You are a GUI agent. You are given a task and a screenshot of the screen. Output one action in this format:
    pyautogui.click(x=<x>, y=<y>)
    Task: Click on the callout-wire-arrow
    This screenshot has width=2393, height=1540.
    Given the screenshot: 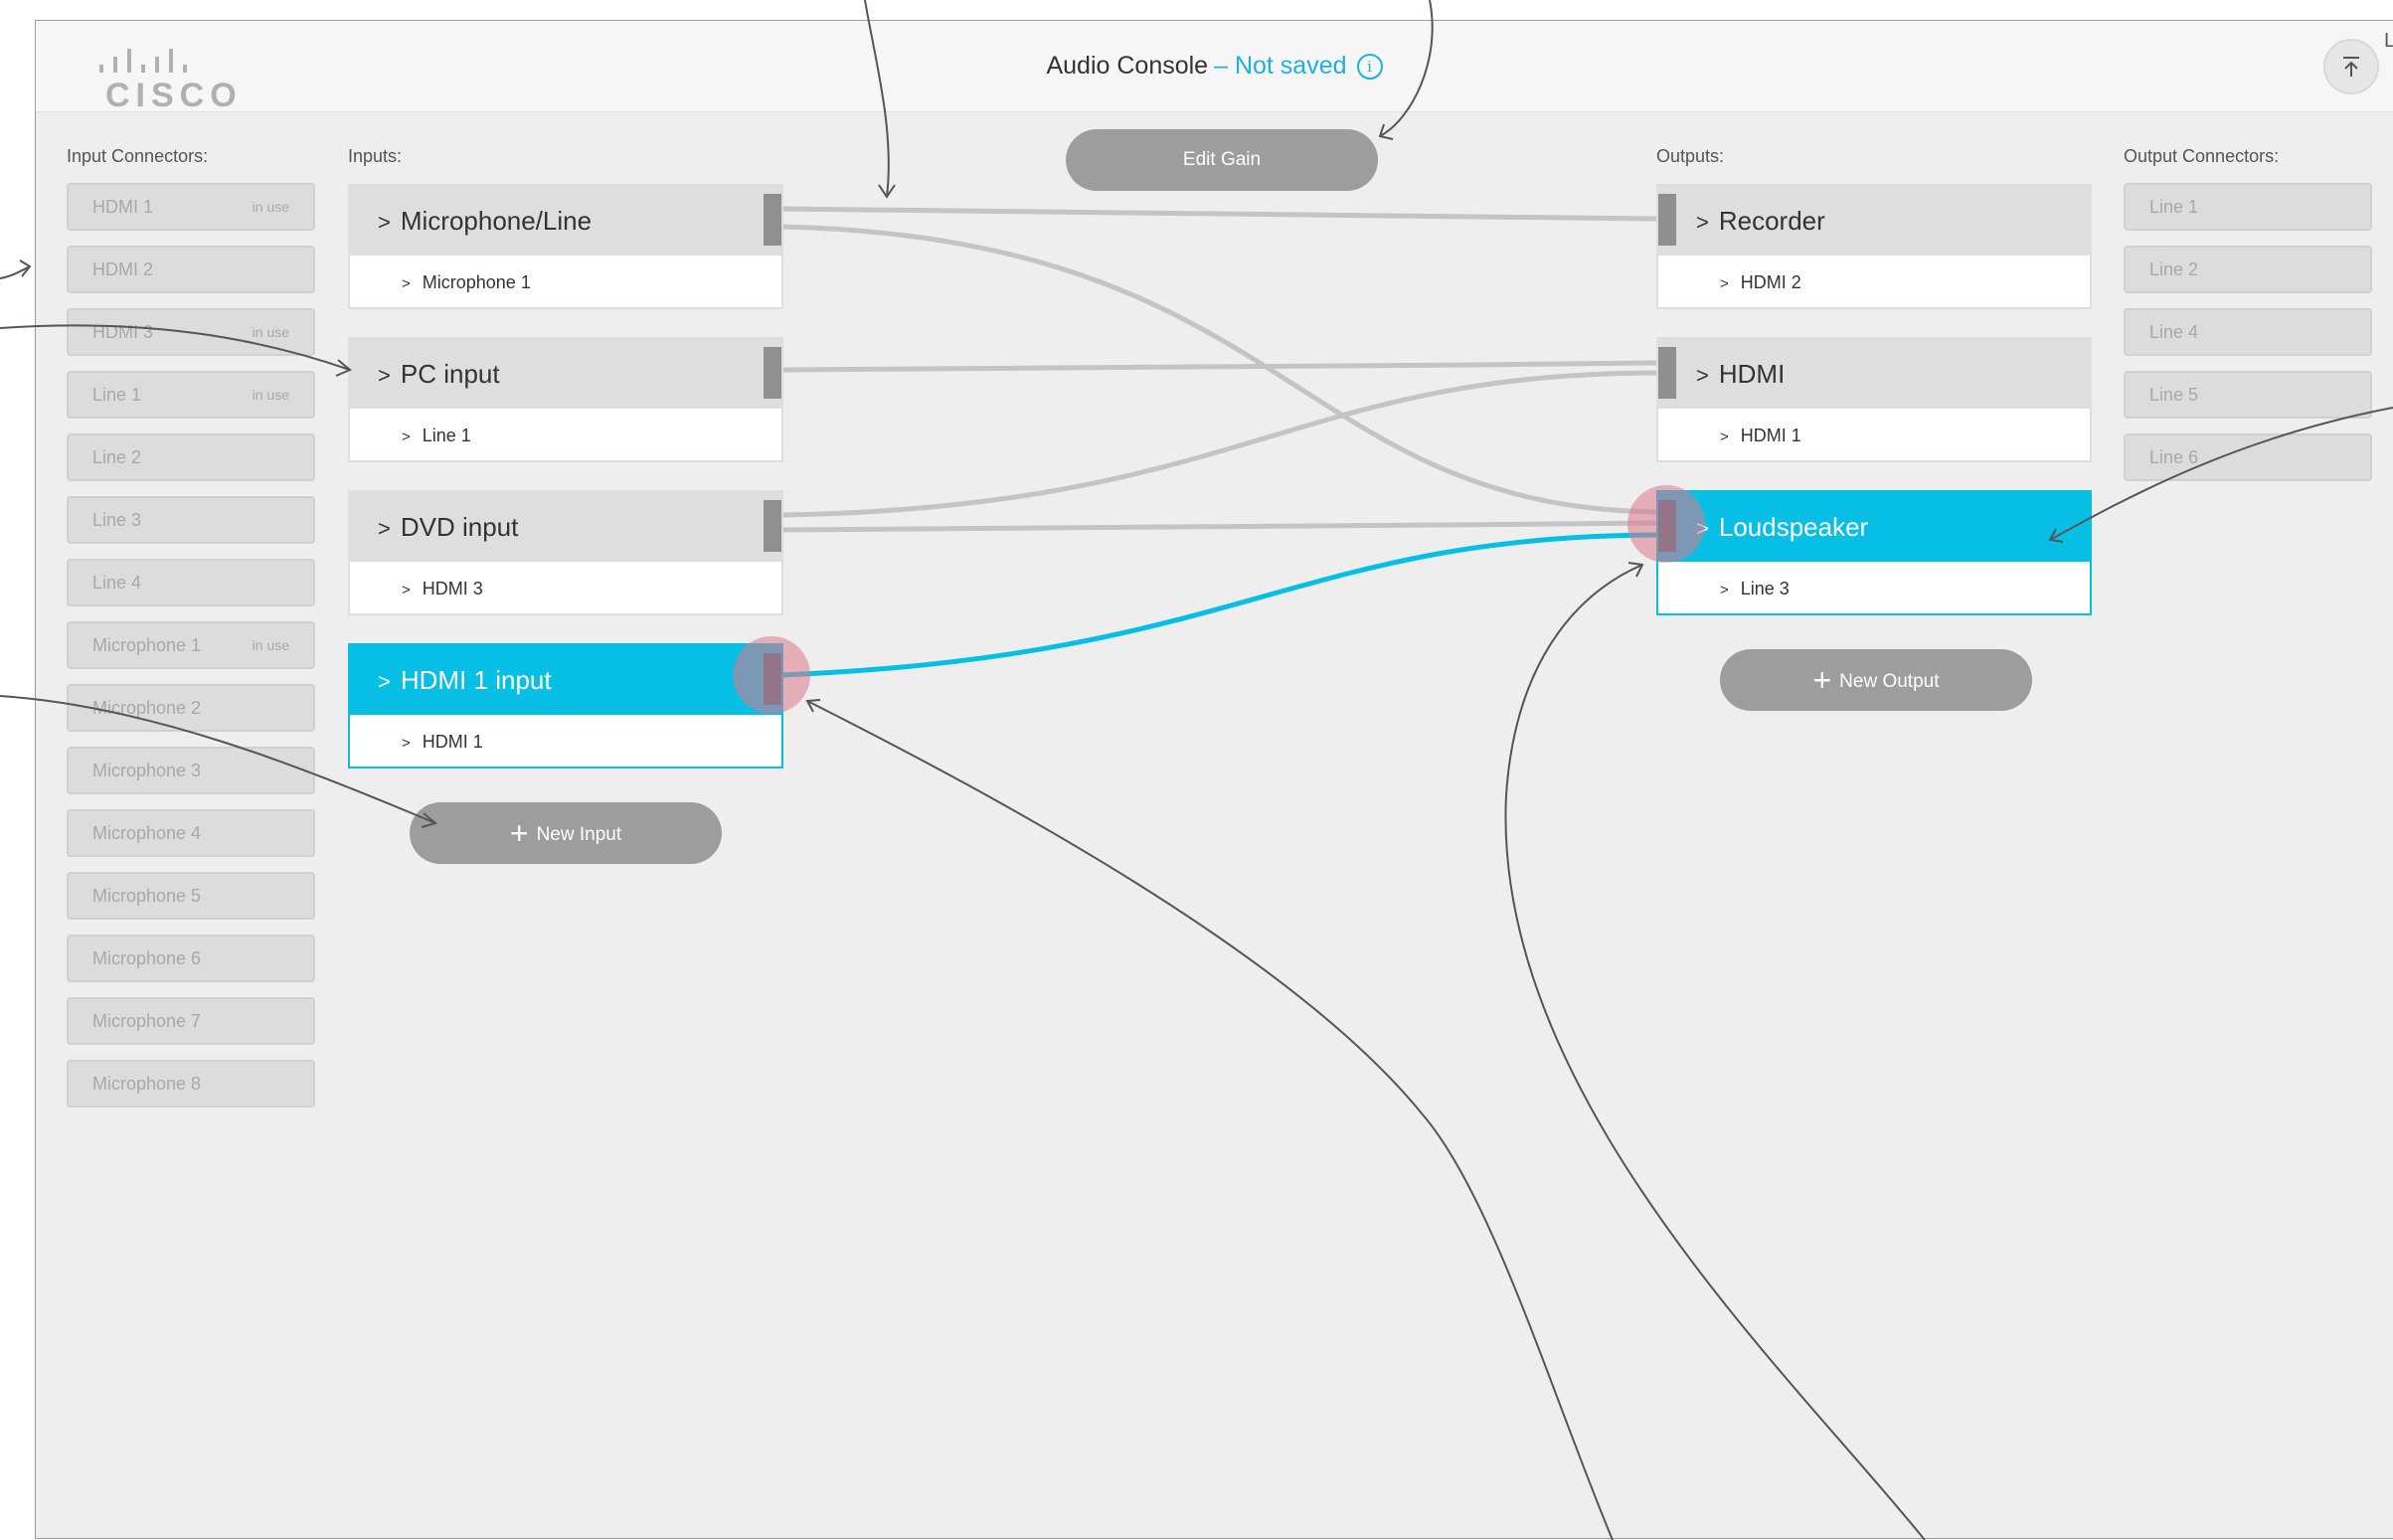 What is the action you would take?
    pyautogui.click(x=877, y=99)
    